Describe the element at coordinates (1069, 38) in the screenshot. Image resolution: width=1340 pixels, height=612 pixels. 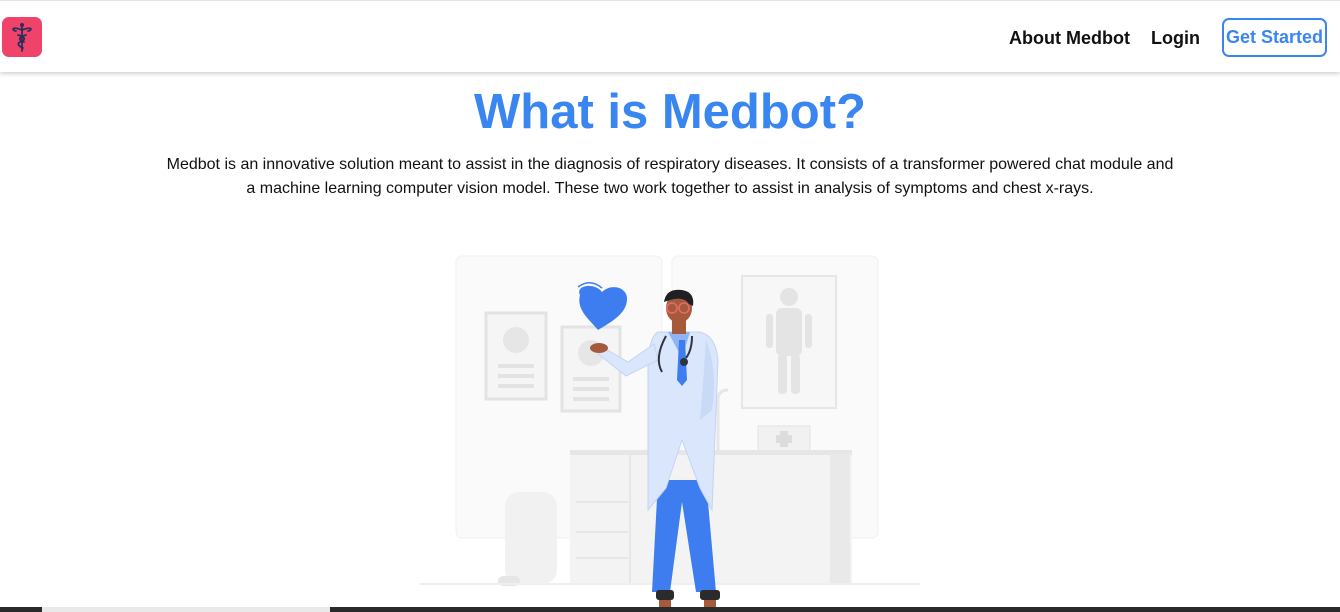
I see `nav-link-about-medbot: About Medbot` at that location.